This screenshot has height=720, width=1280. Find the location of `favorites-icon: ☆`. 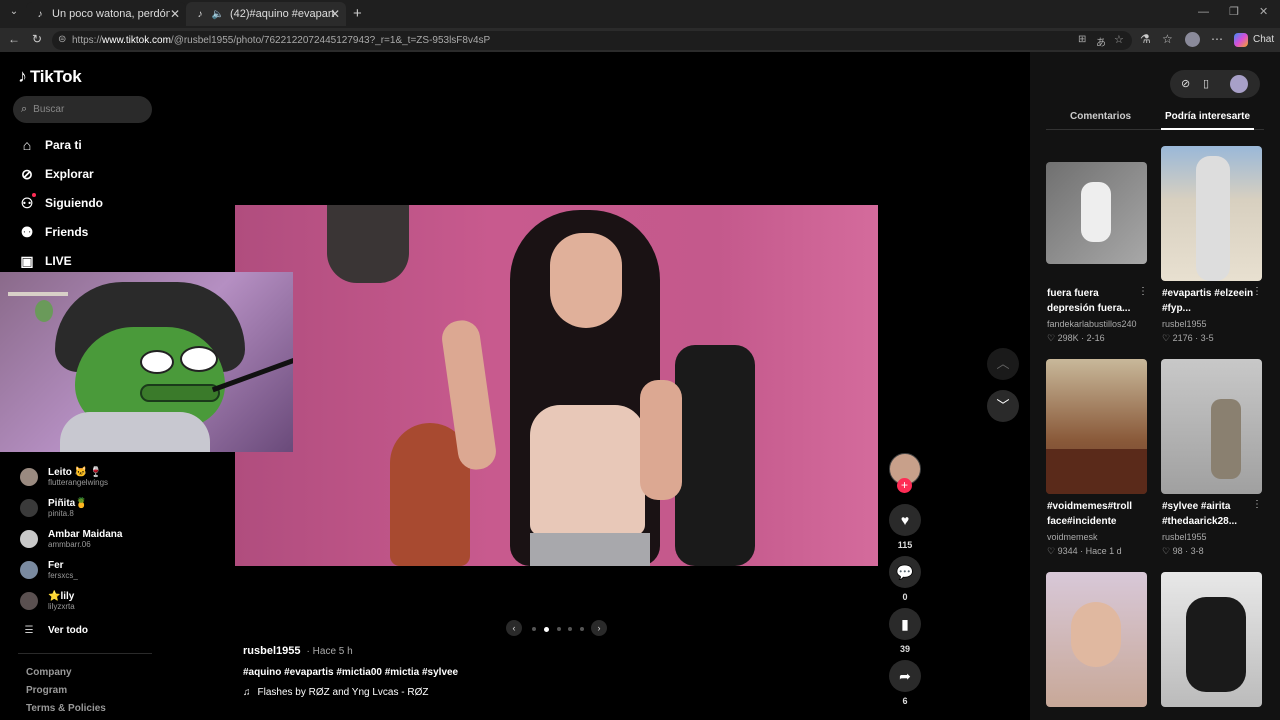

favorites-icon: ☆ is located at coordinates (1167, 39).